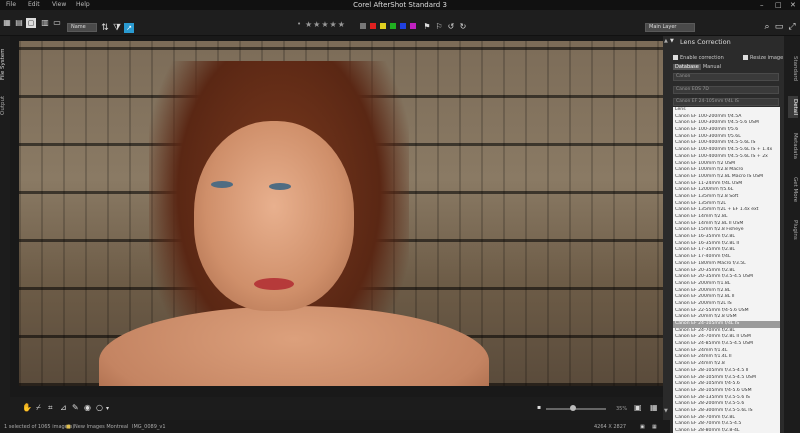 The height and width of the screenshot is (433, 800). What do you see at coordinates (793, 107) in the screenshot?
I see `tab-detail: Detail` at bounding box center [793, 107].